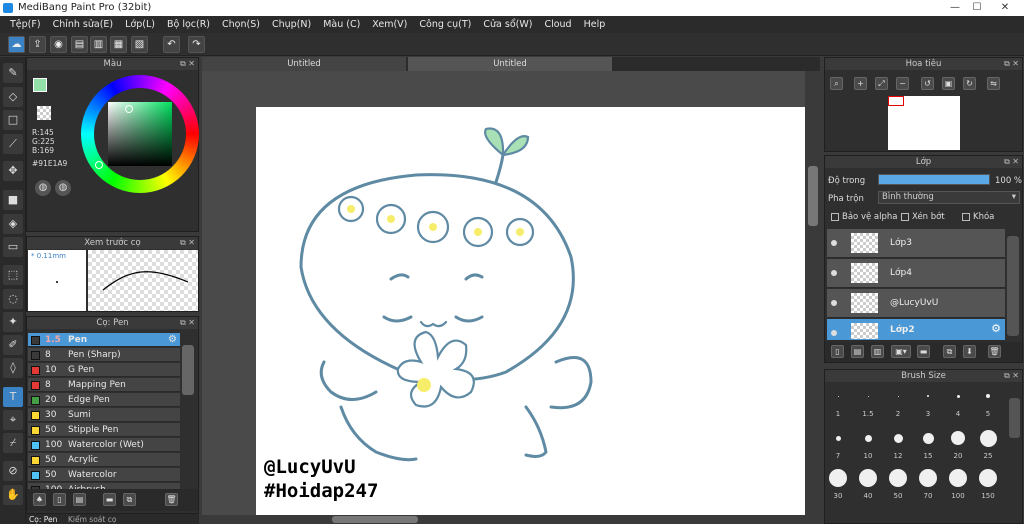 This screenshot has height=524, width=1024. I want to click on minimize-button: —, so click(955, 7).